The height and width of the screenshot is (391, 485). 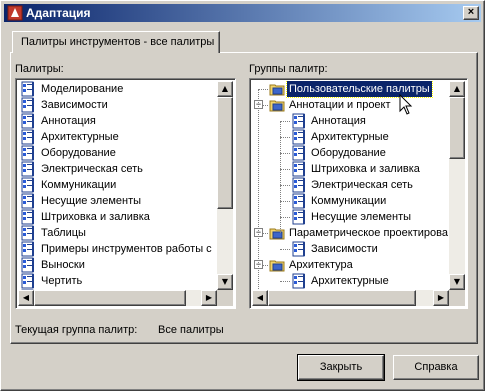 I want to click on tree-node-label: Электрическая сеть, so click(x=362, y=185).